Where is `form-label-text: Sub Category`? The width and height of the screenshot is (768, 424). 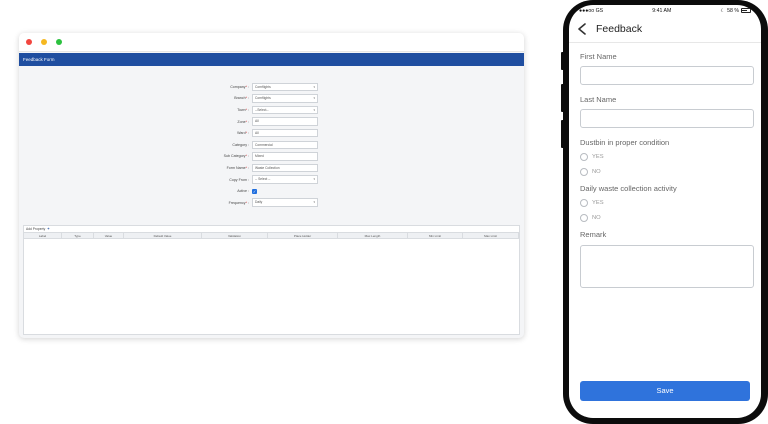 form-label-text: Sub Category is located at coordinates (234, 156).